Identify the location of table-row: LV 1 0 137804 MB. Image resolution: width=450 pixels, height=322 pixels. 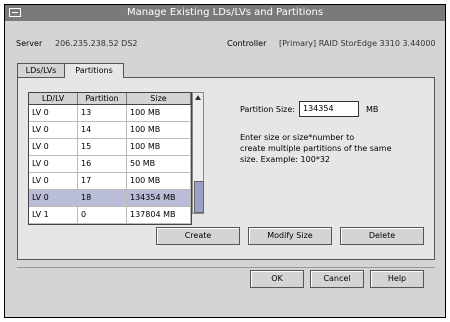
(110, 215).